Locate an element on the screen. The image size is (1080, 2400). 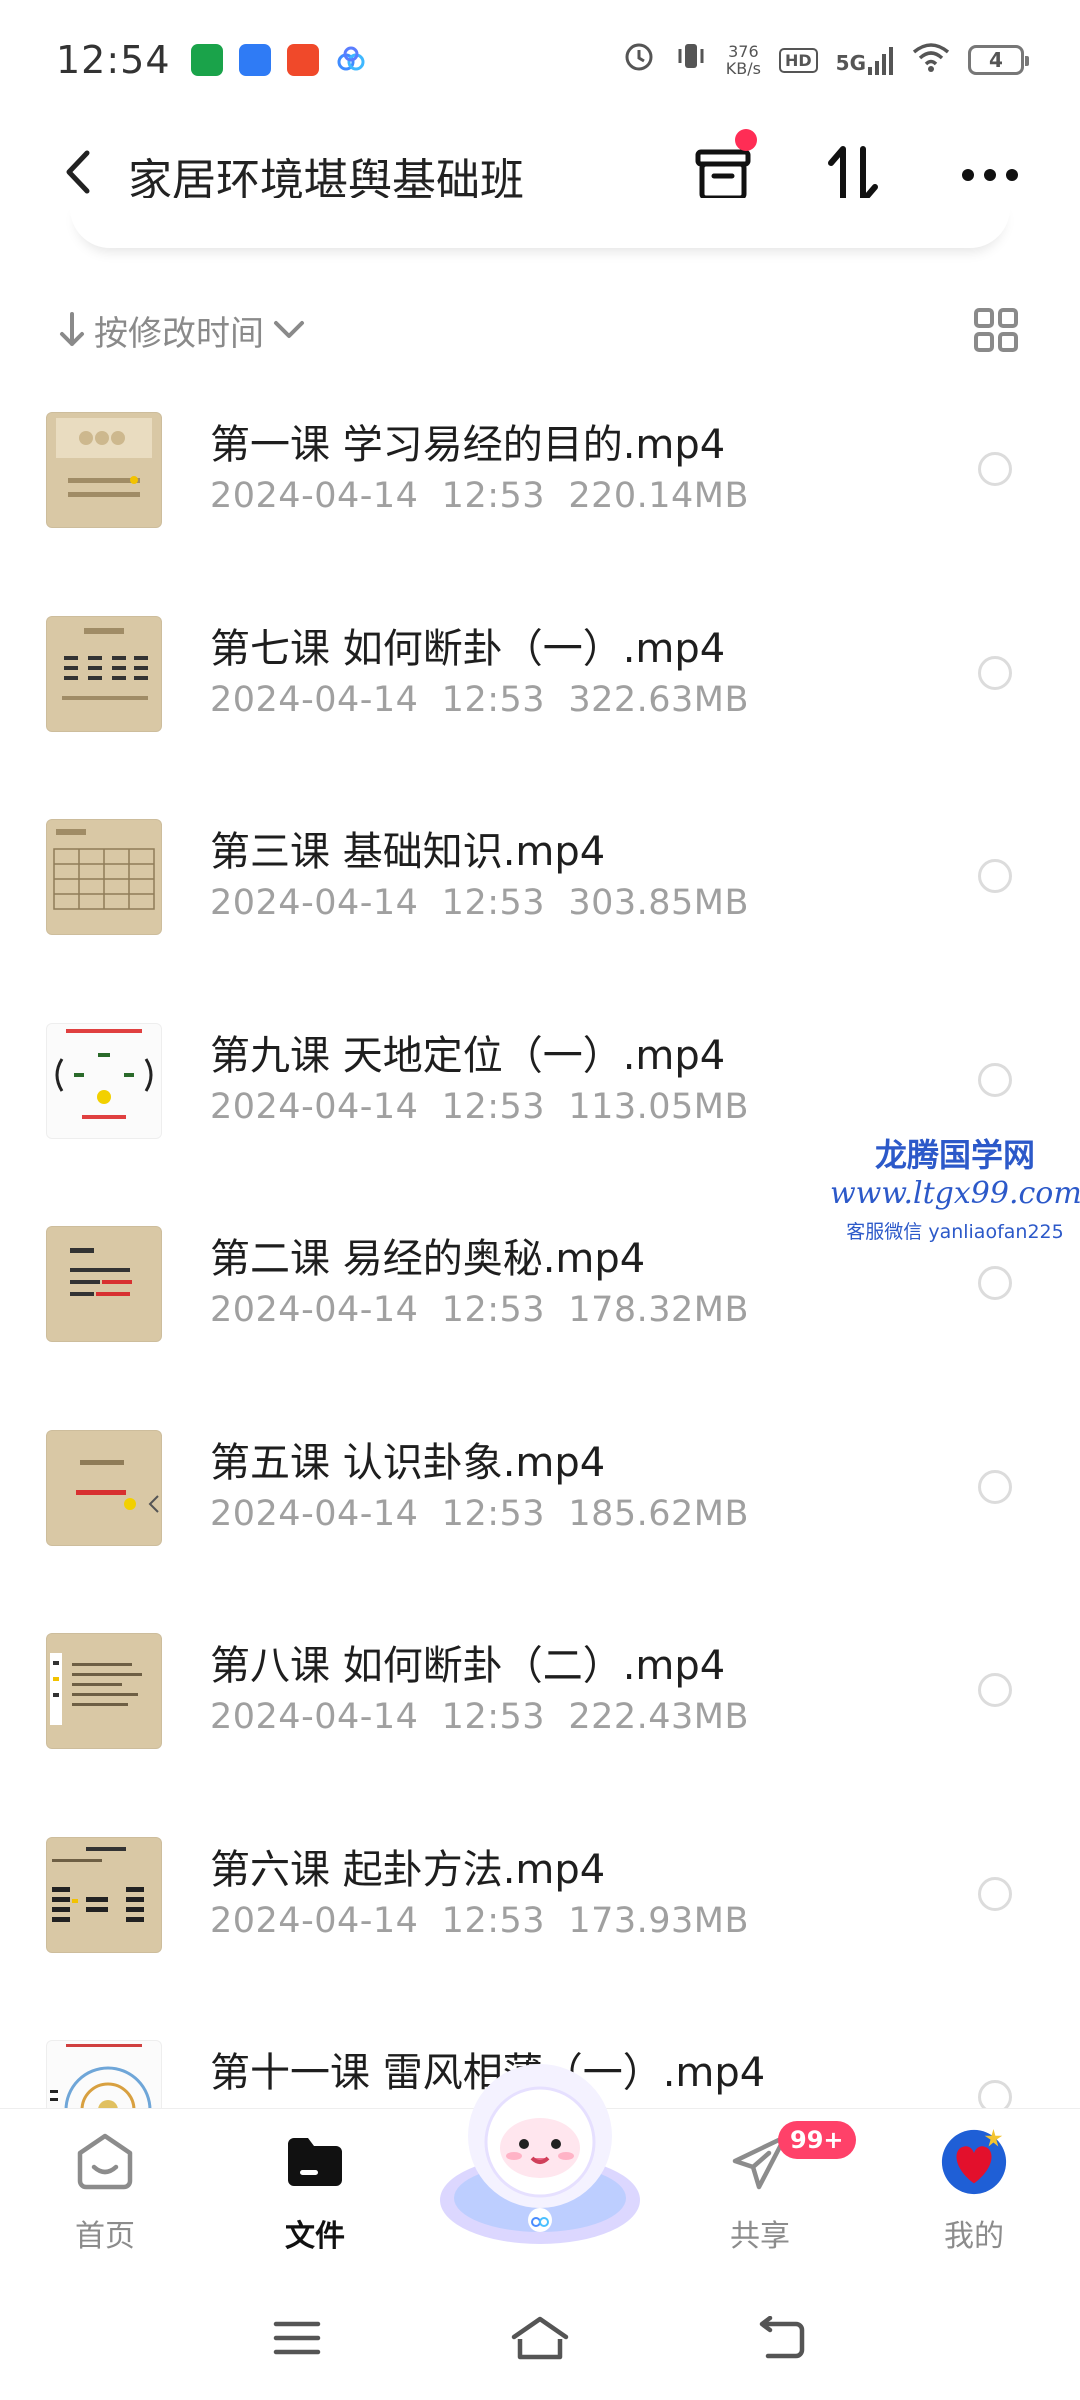
watermark-url: www.ltgx99.com is located at coordinates (955, 1193).